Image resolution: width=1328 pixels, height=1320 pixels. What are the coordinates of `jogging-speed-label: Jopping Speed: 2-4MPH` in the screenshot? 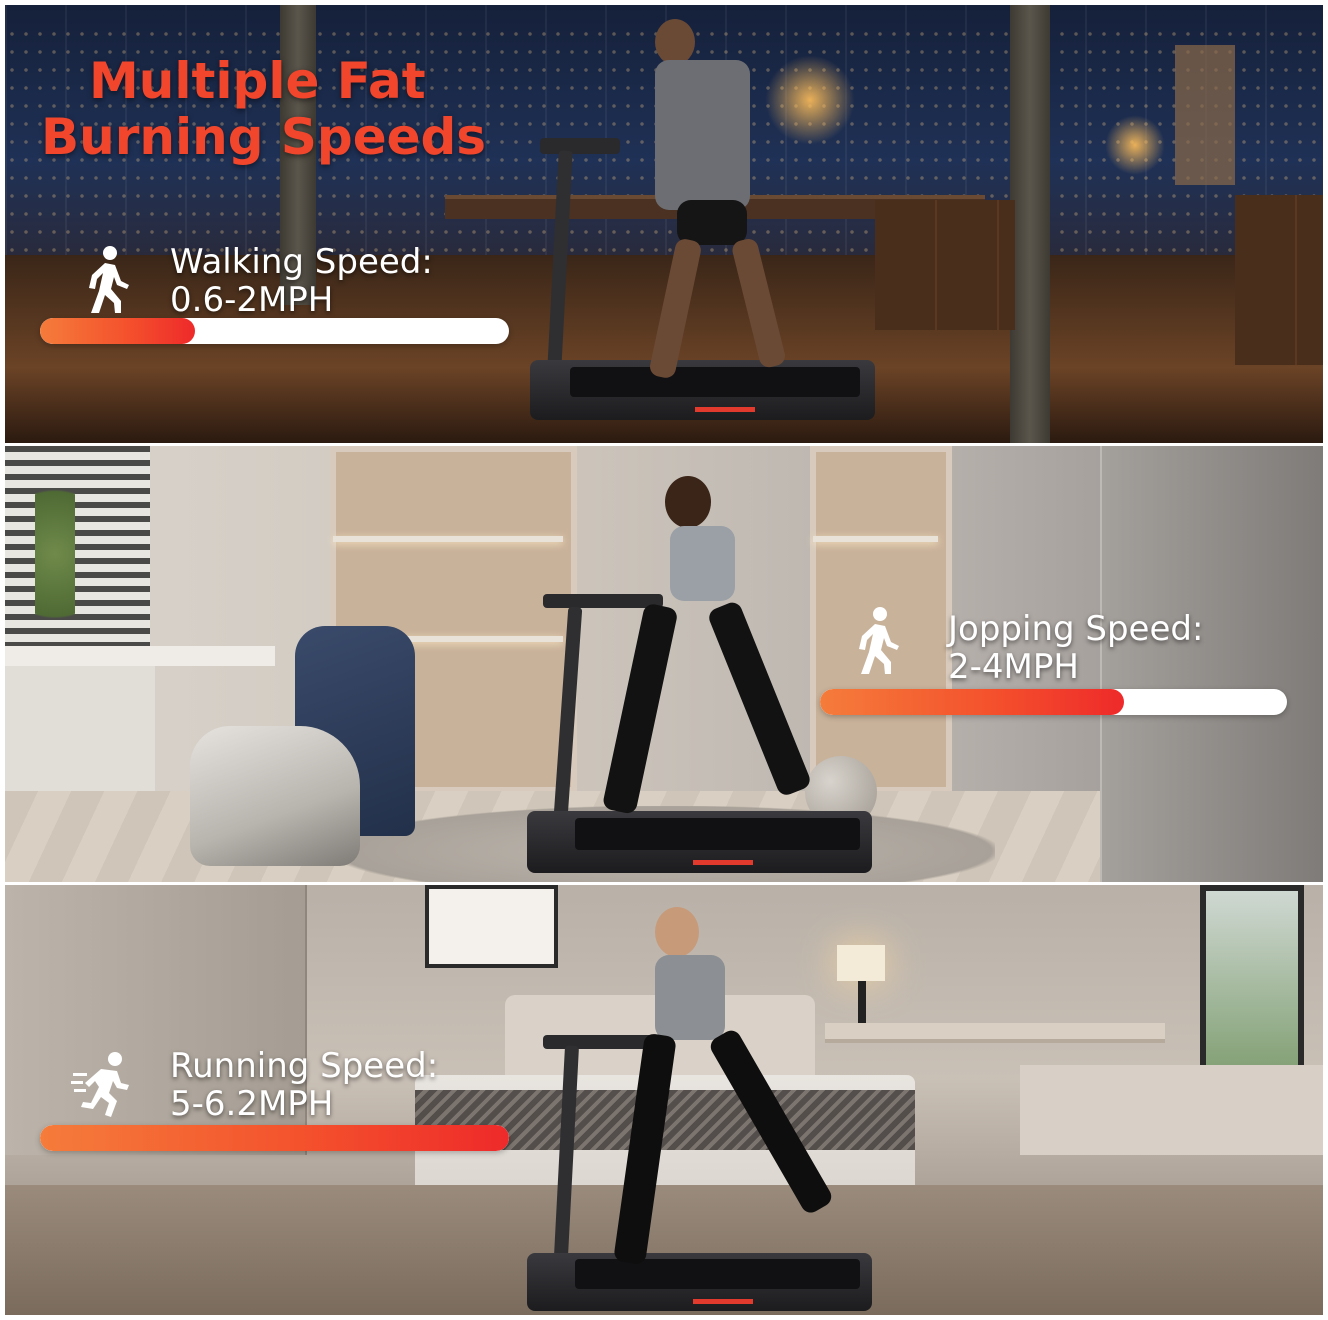 It's located at (1075, 648).